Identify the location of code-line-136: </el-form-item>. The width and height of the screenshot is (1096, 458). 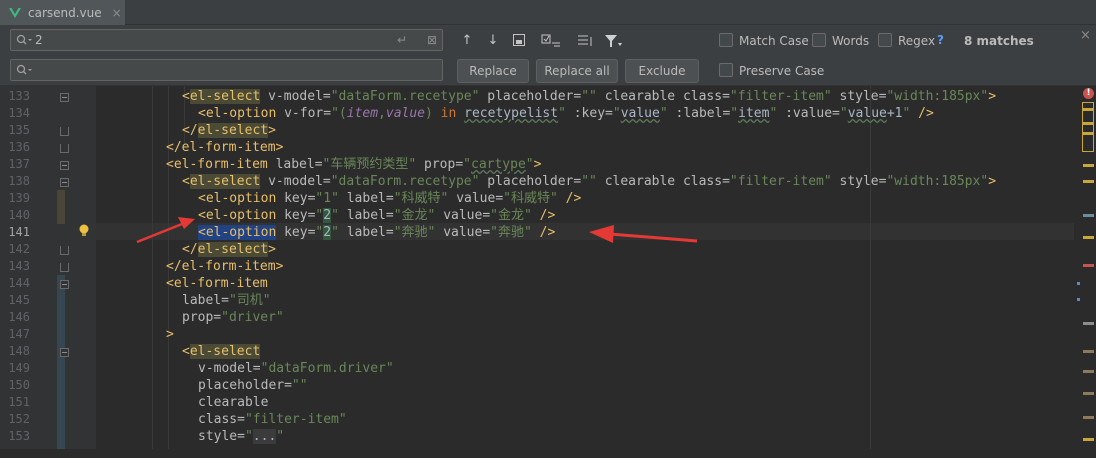
(225, 147).